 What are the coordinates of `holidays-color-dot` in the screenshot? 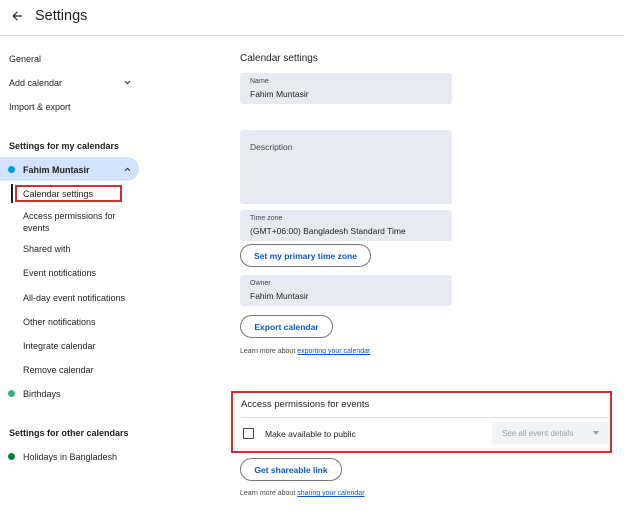 It's located at (11, 456).